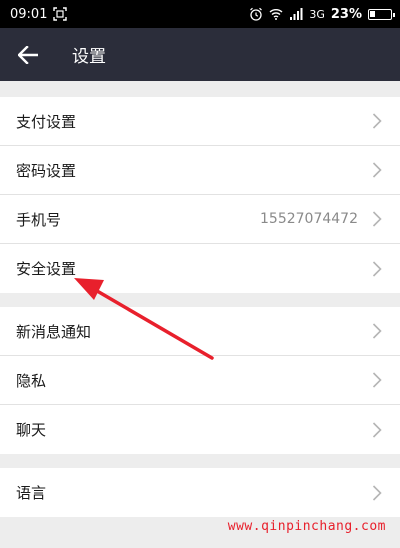 This screenshot has height=548, width=400. I want to click on settings-item-security: 安全设置, so click(200, 268).